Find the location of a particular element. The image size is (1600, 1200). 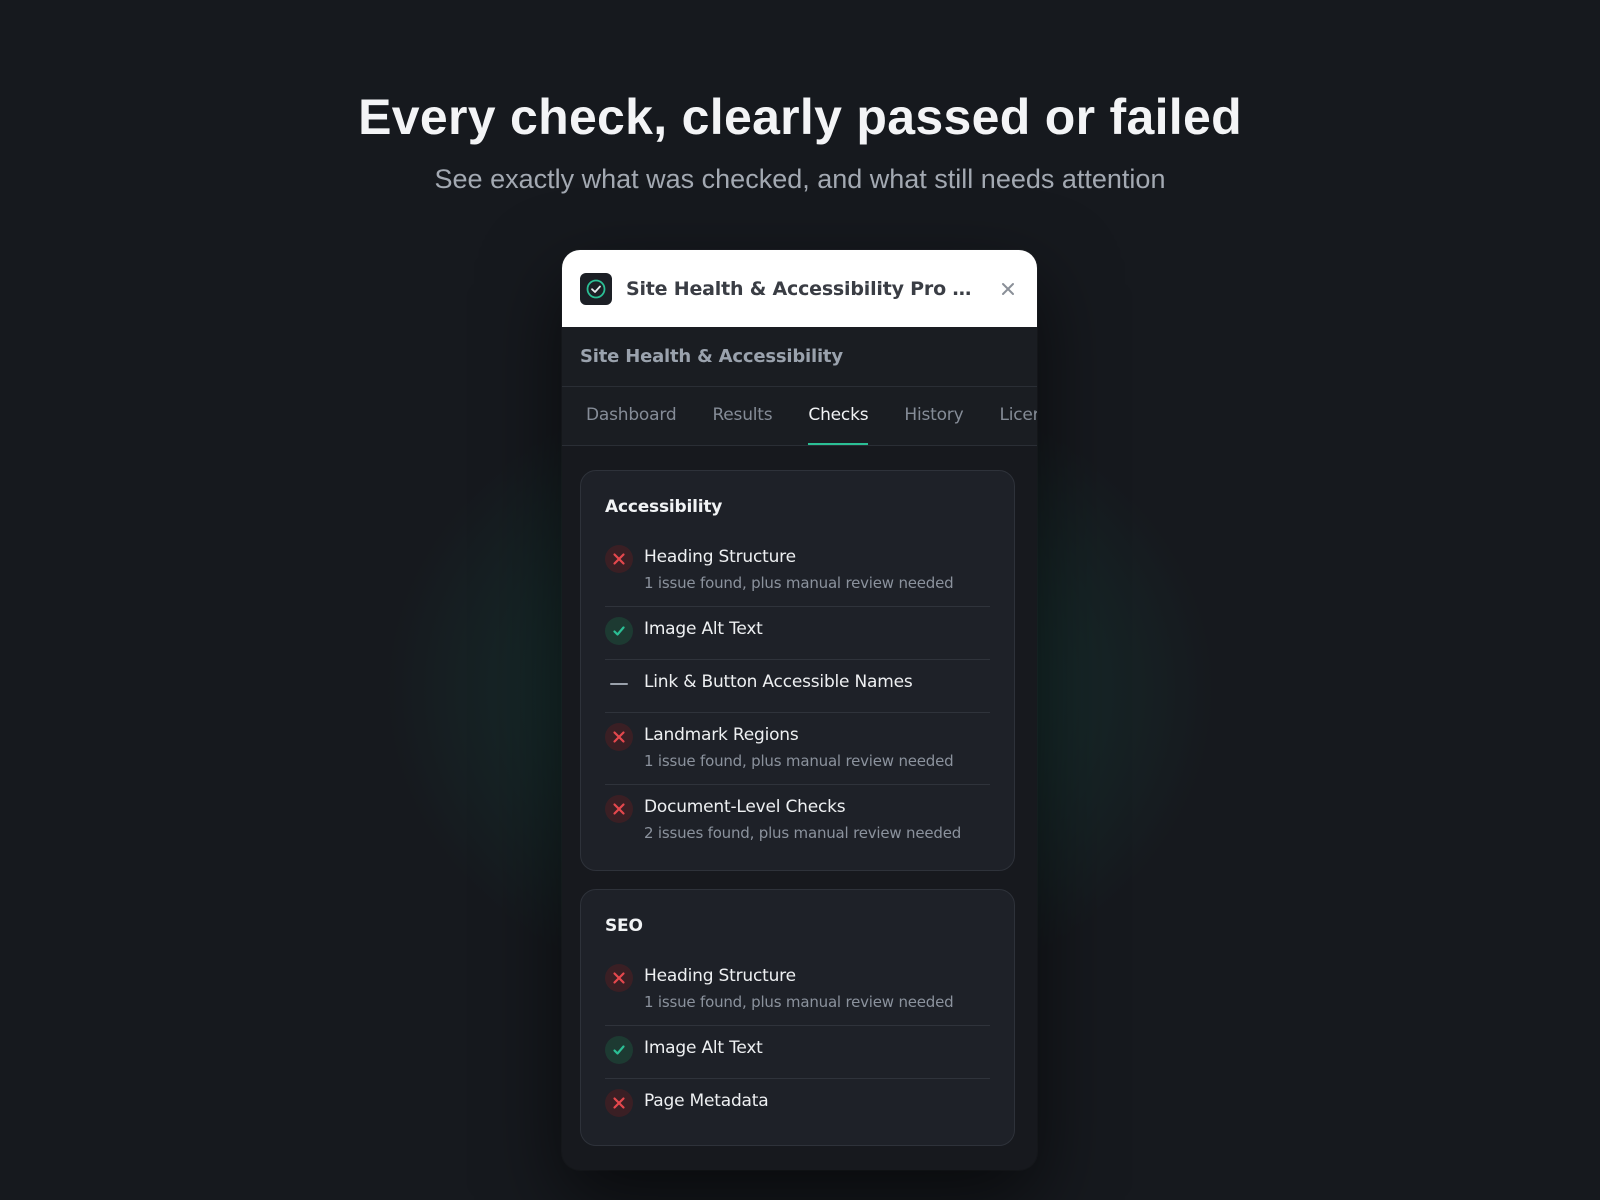

section-title: Accessibility is located at coordinates (664, 507).